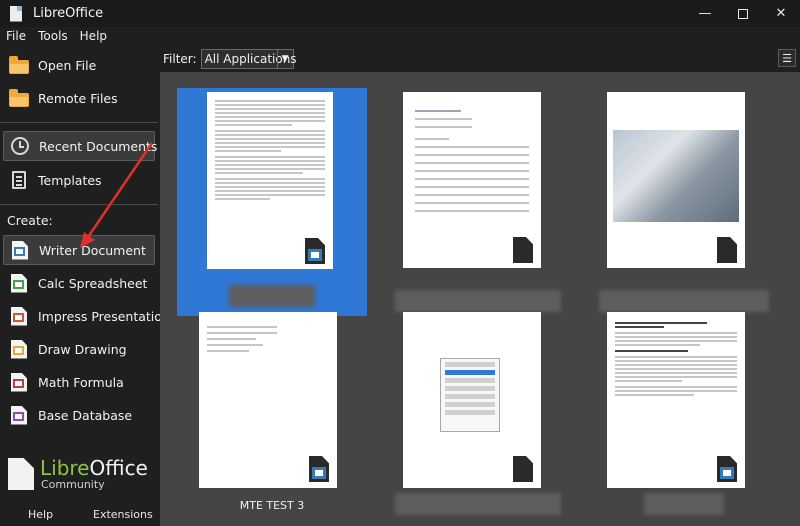 This screenshot has height=526, width=800. I want to click on recent-documents-label: Recent Documents, so click(98, 146).